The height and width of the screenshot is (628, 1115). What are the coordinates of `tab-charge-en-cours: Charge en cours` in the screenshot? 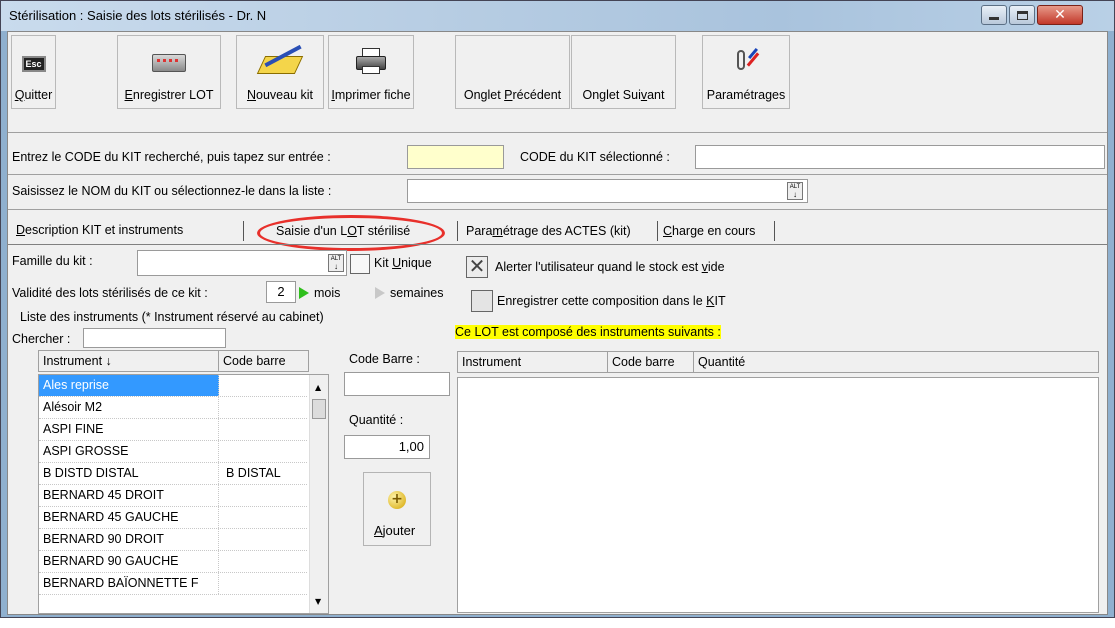 It's located at (709, 235).